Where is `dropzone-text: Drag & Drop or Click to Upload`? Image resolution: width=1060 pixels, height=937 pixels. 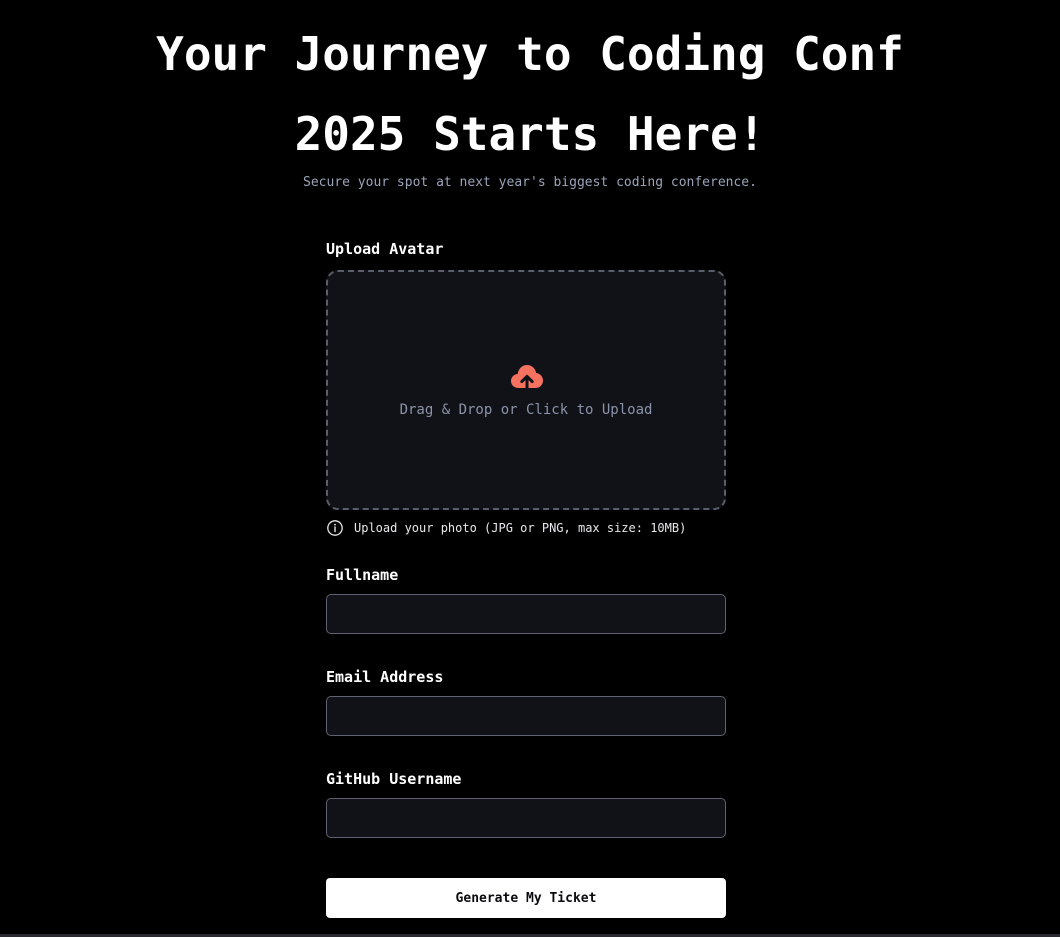
dropzone-text: Drag & Drop or Click to Upload is located at coordinates (526, 410).